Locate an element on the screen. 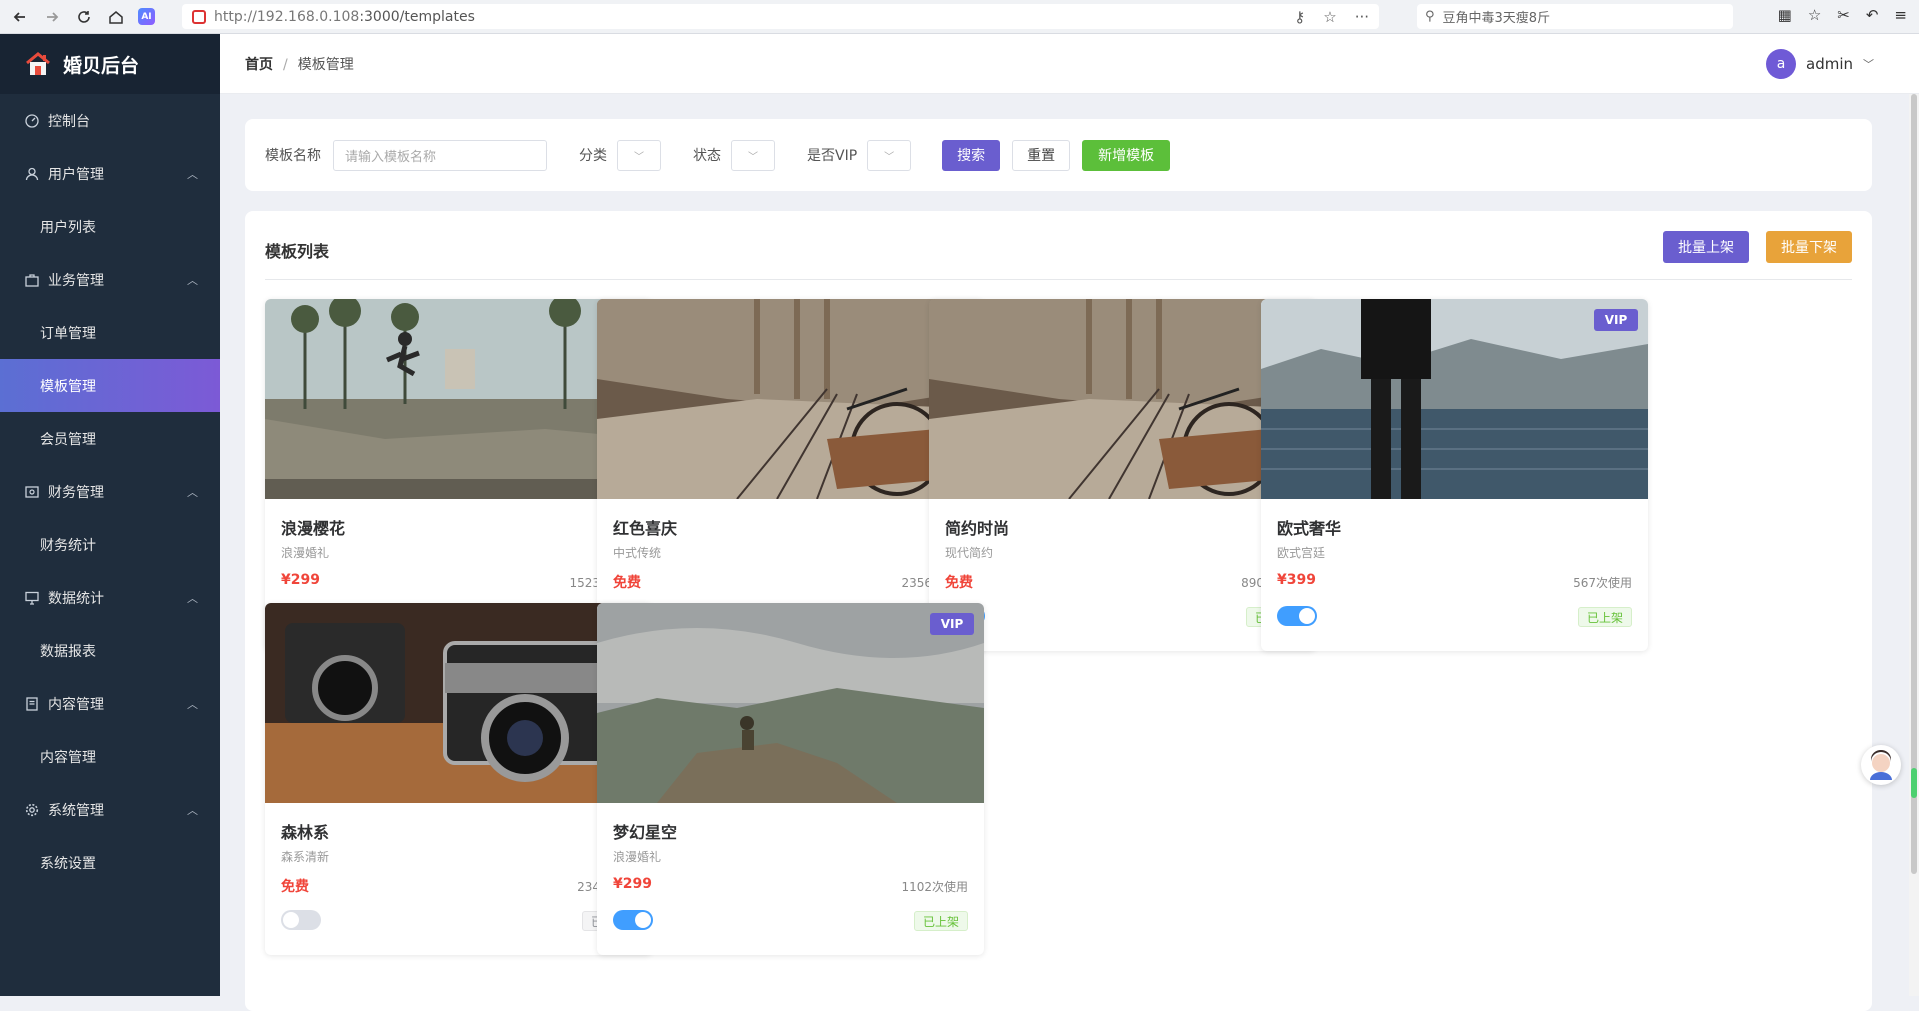 The height and width of the screenshot is (1011, 1919). scrollbar-thumb is located at coordinates (1914, 484).